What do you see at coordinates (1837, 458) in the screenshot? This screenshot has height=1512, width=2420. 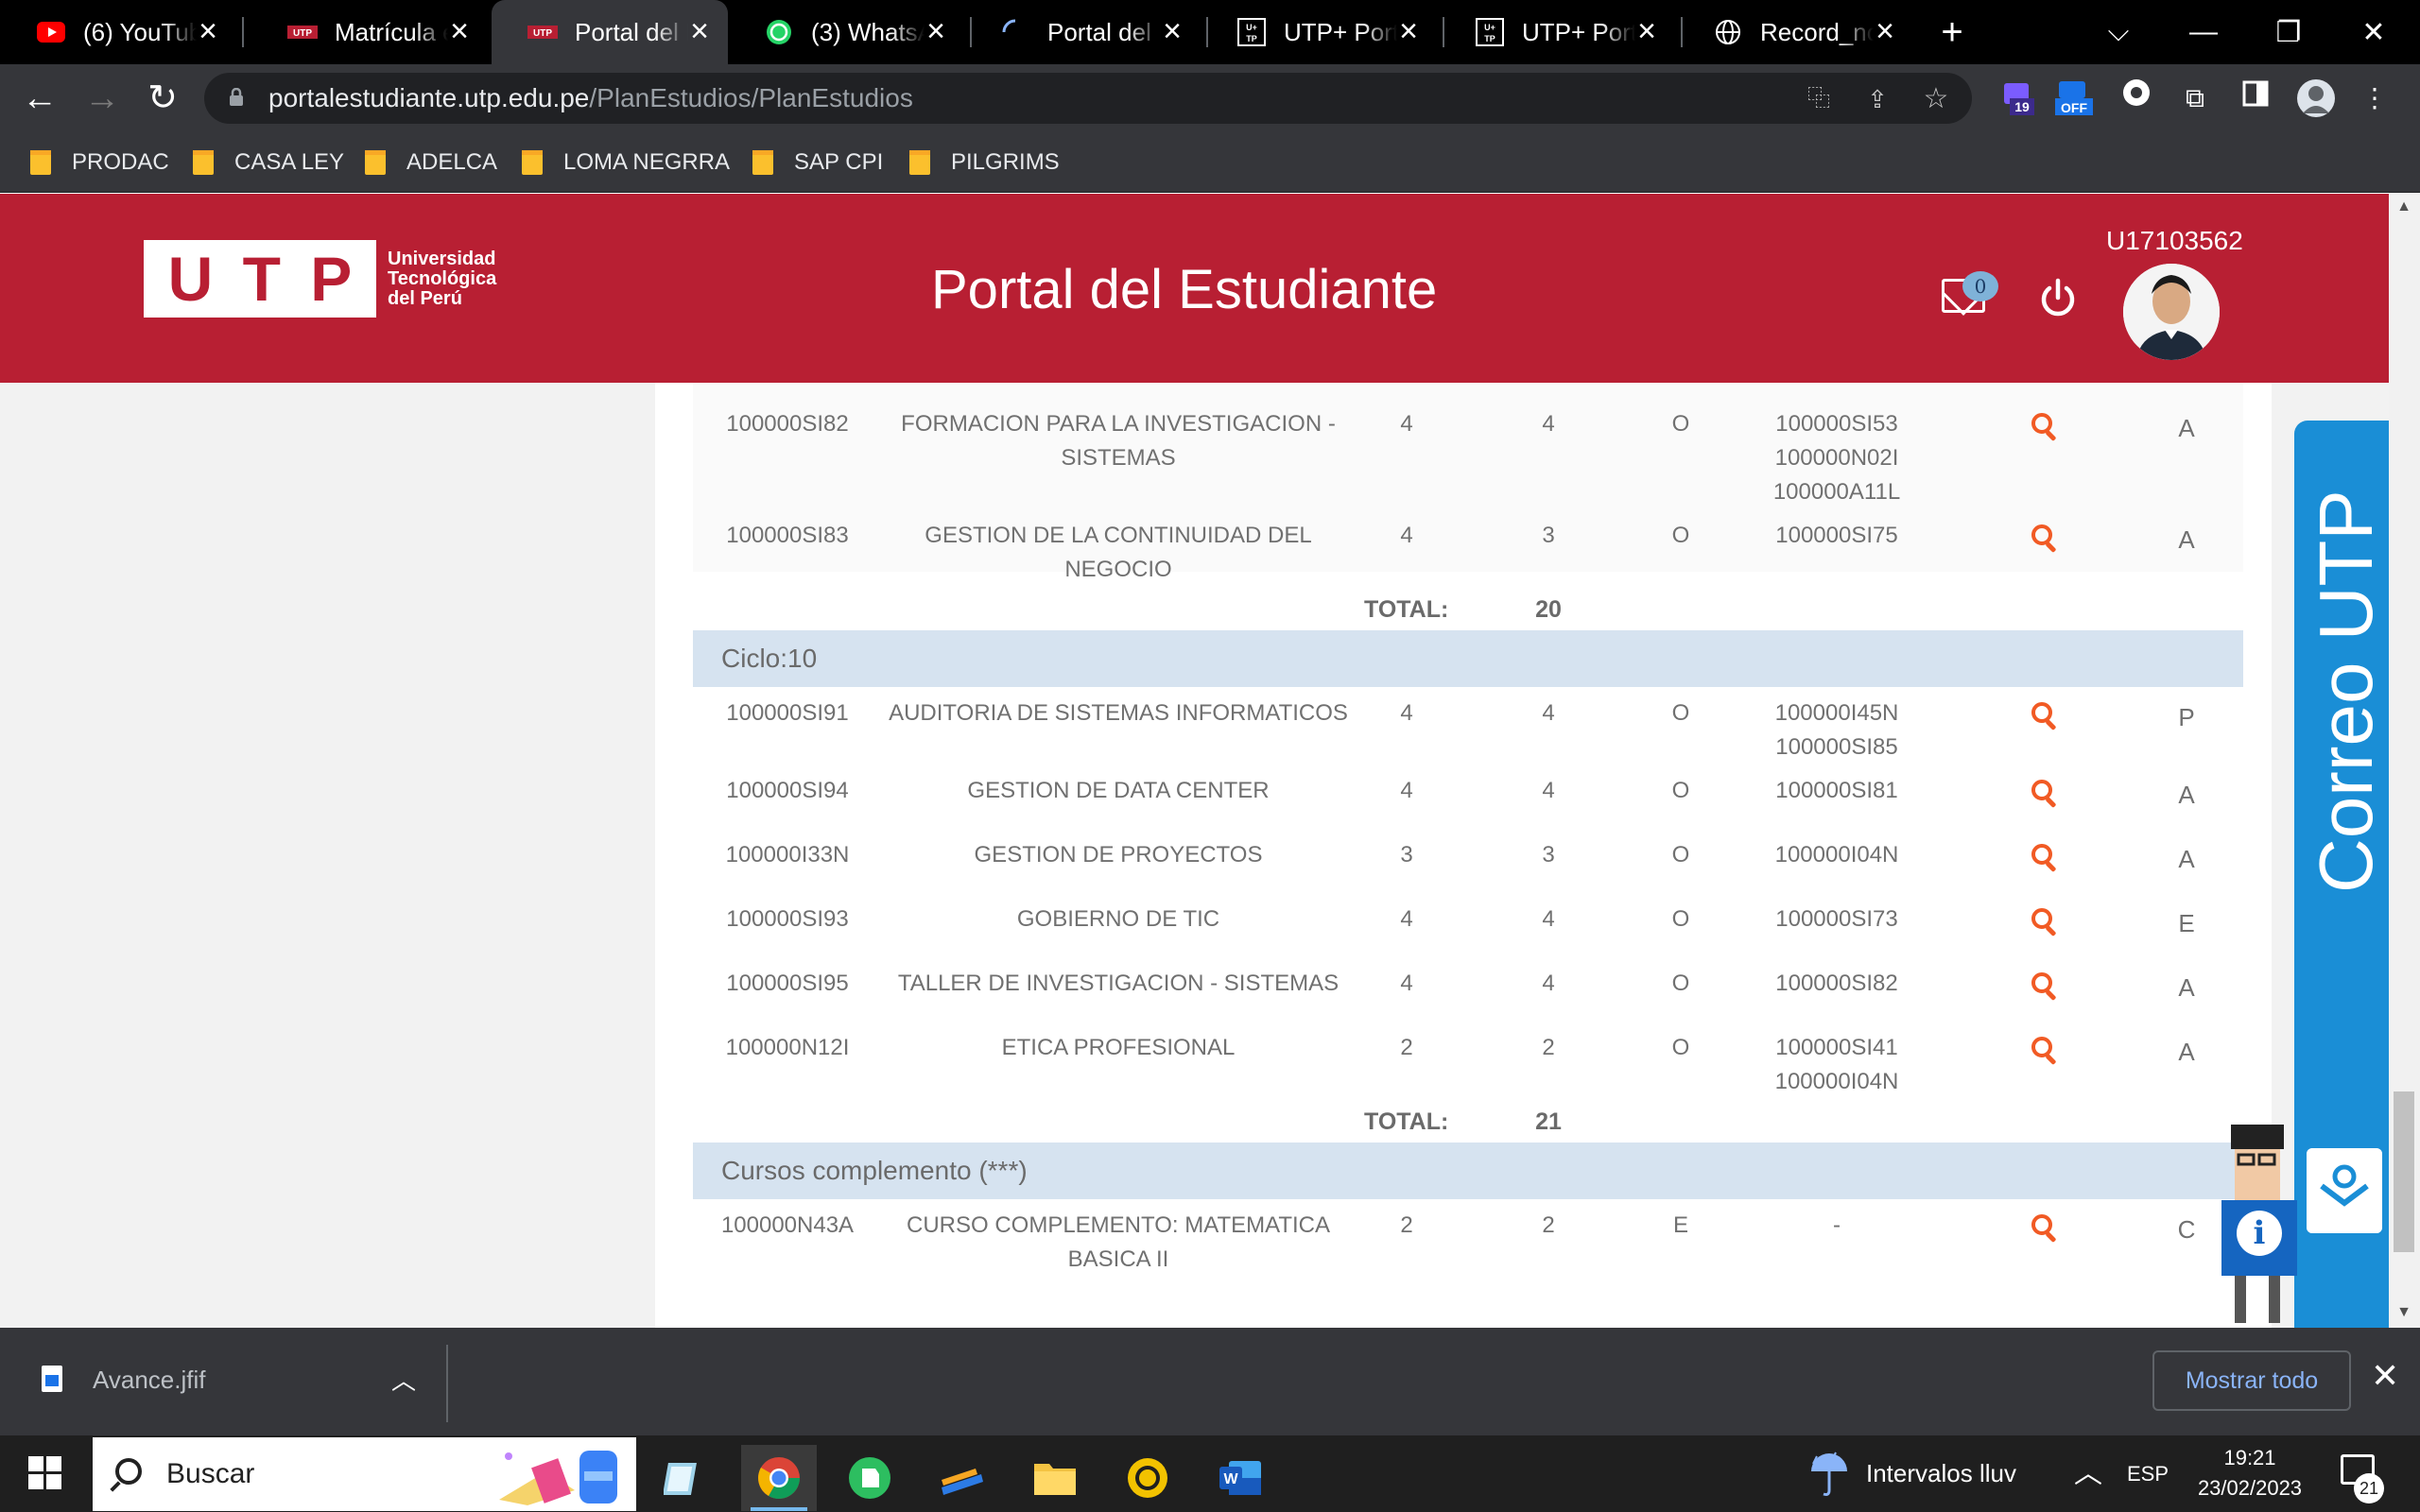 I see `course-prerequisites: 100000SI53 100000N02I 100000A11L` at bounding box center [1837, 458].